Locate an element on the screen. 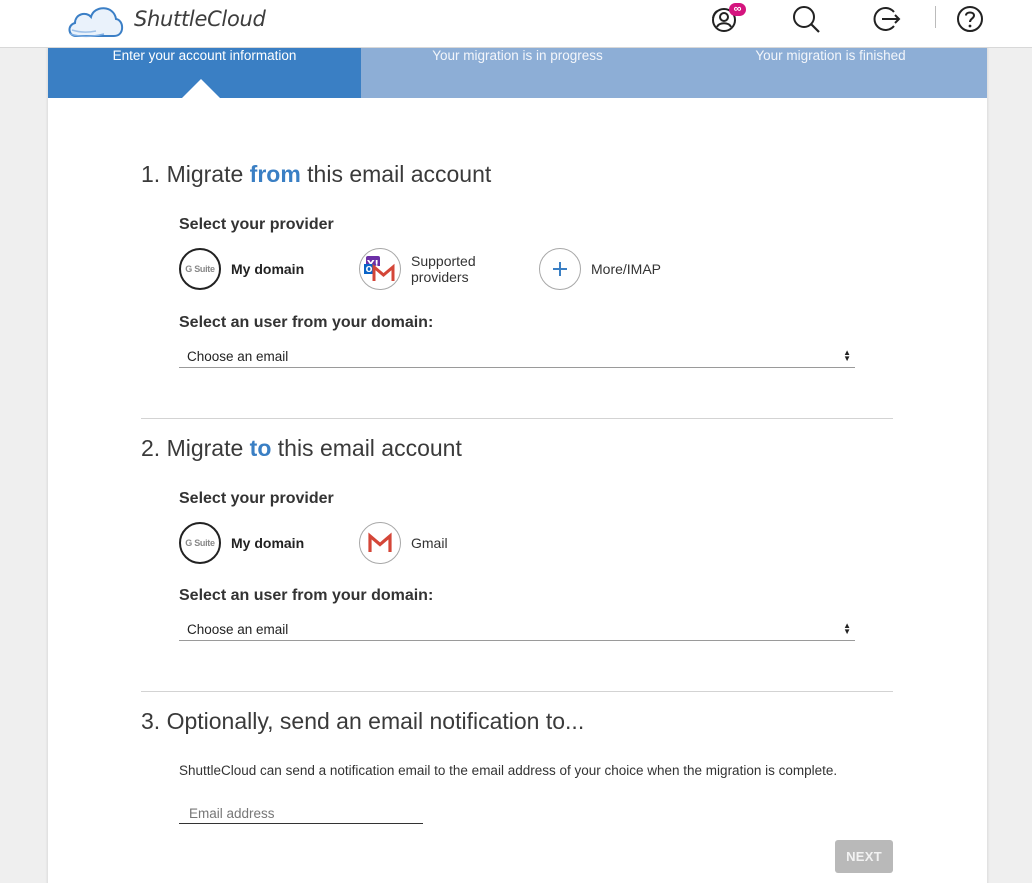 The height and width of the screenshot is (883, 1032). notification-email-input is located at coordinates (301, 810).